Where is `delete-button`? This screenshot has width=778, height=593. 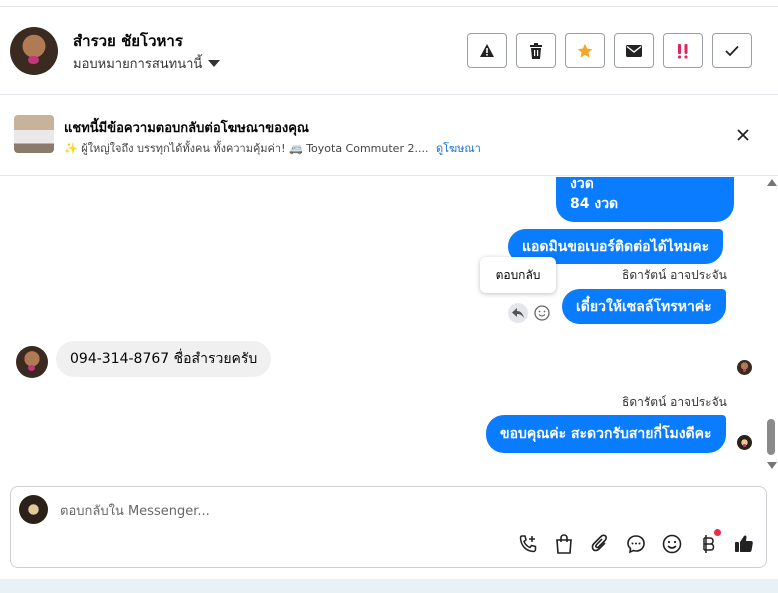 delete-button is located at coordinates (536, 50).